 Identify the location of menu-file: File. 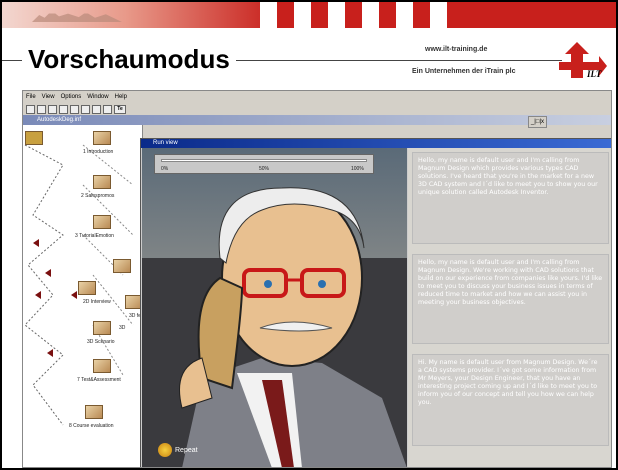
(31, 98).